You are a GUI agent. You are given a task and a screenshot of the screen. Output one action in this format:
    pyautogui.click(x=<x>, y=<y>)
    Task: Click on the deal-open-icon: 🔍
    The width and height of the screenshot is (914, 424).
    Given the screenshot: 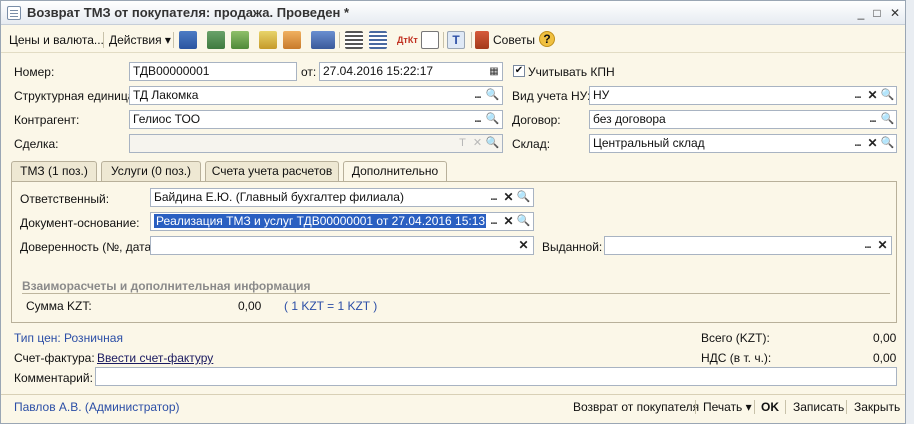 What is the action you would take?
    pyautogui.click(x=492, y=143)
    